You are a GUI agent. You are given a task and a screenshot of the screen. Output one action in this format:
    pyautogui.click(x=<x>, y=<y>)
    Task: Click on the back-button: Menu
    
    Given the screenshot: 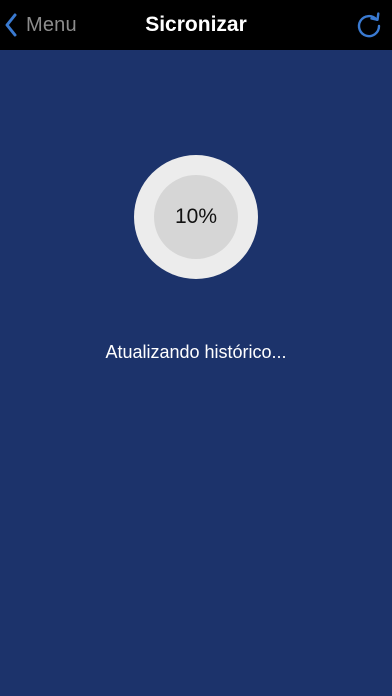 What is the action you would take?
    pyautogui.click(x=40, y=25)
    